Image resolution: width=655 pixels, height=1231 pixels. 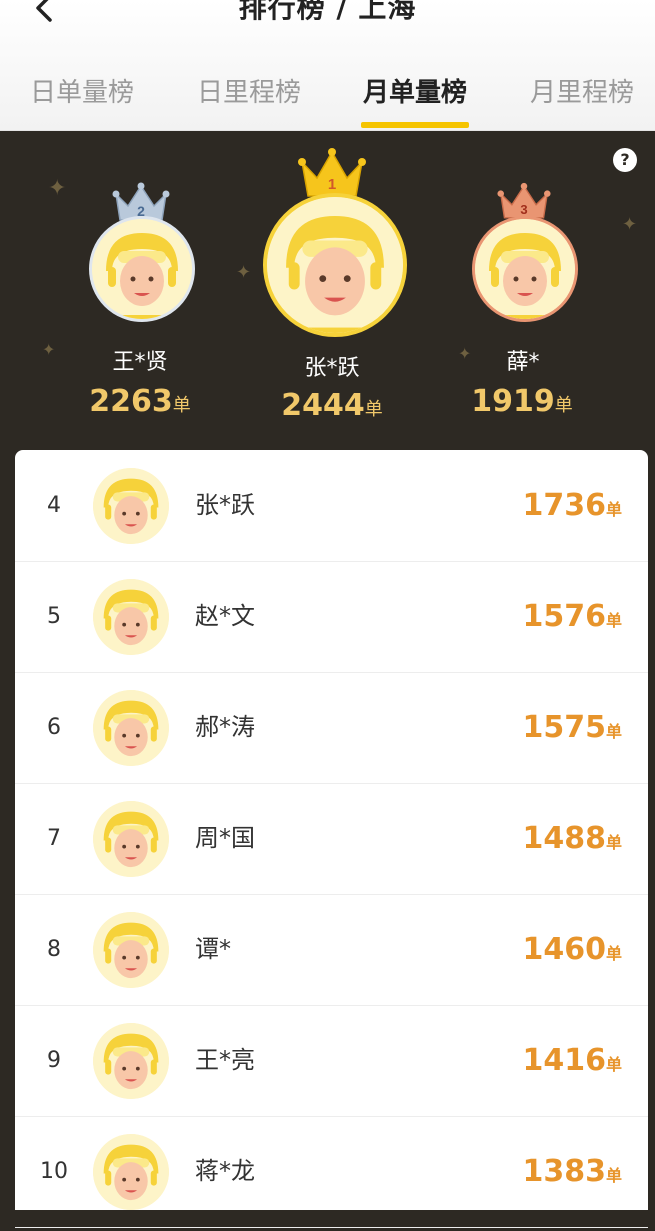 I want to click on courier-name: 谭*, so click(x=213, y=949).